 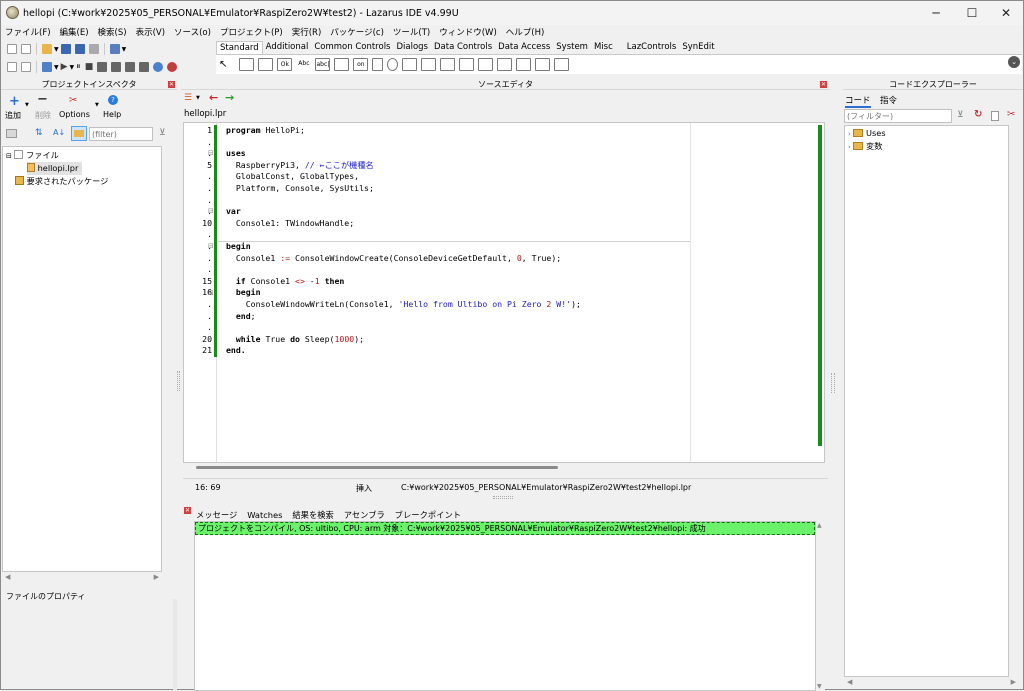 I want to click on editor-horizontal-scrollbar, so click(x=504, y=467).